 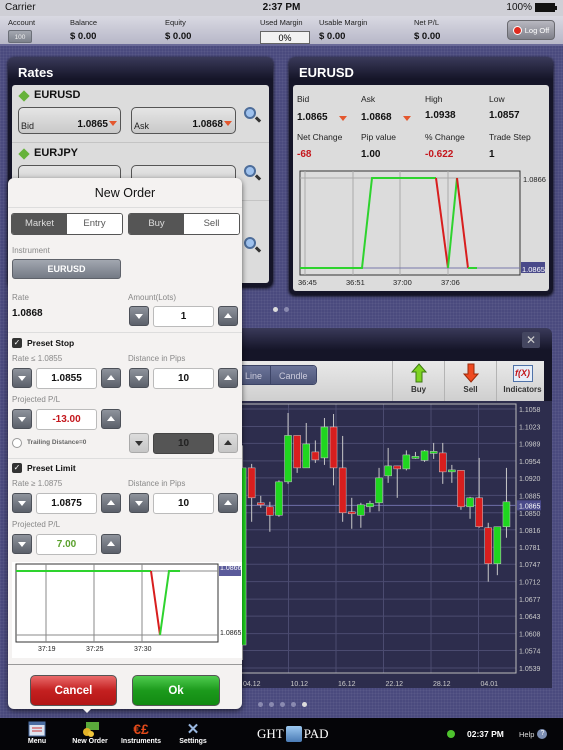 I want to click on limit-pl-increment, so click(x=111, y=544).